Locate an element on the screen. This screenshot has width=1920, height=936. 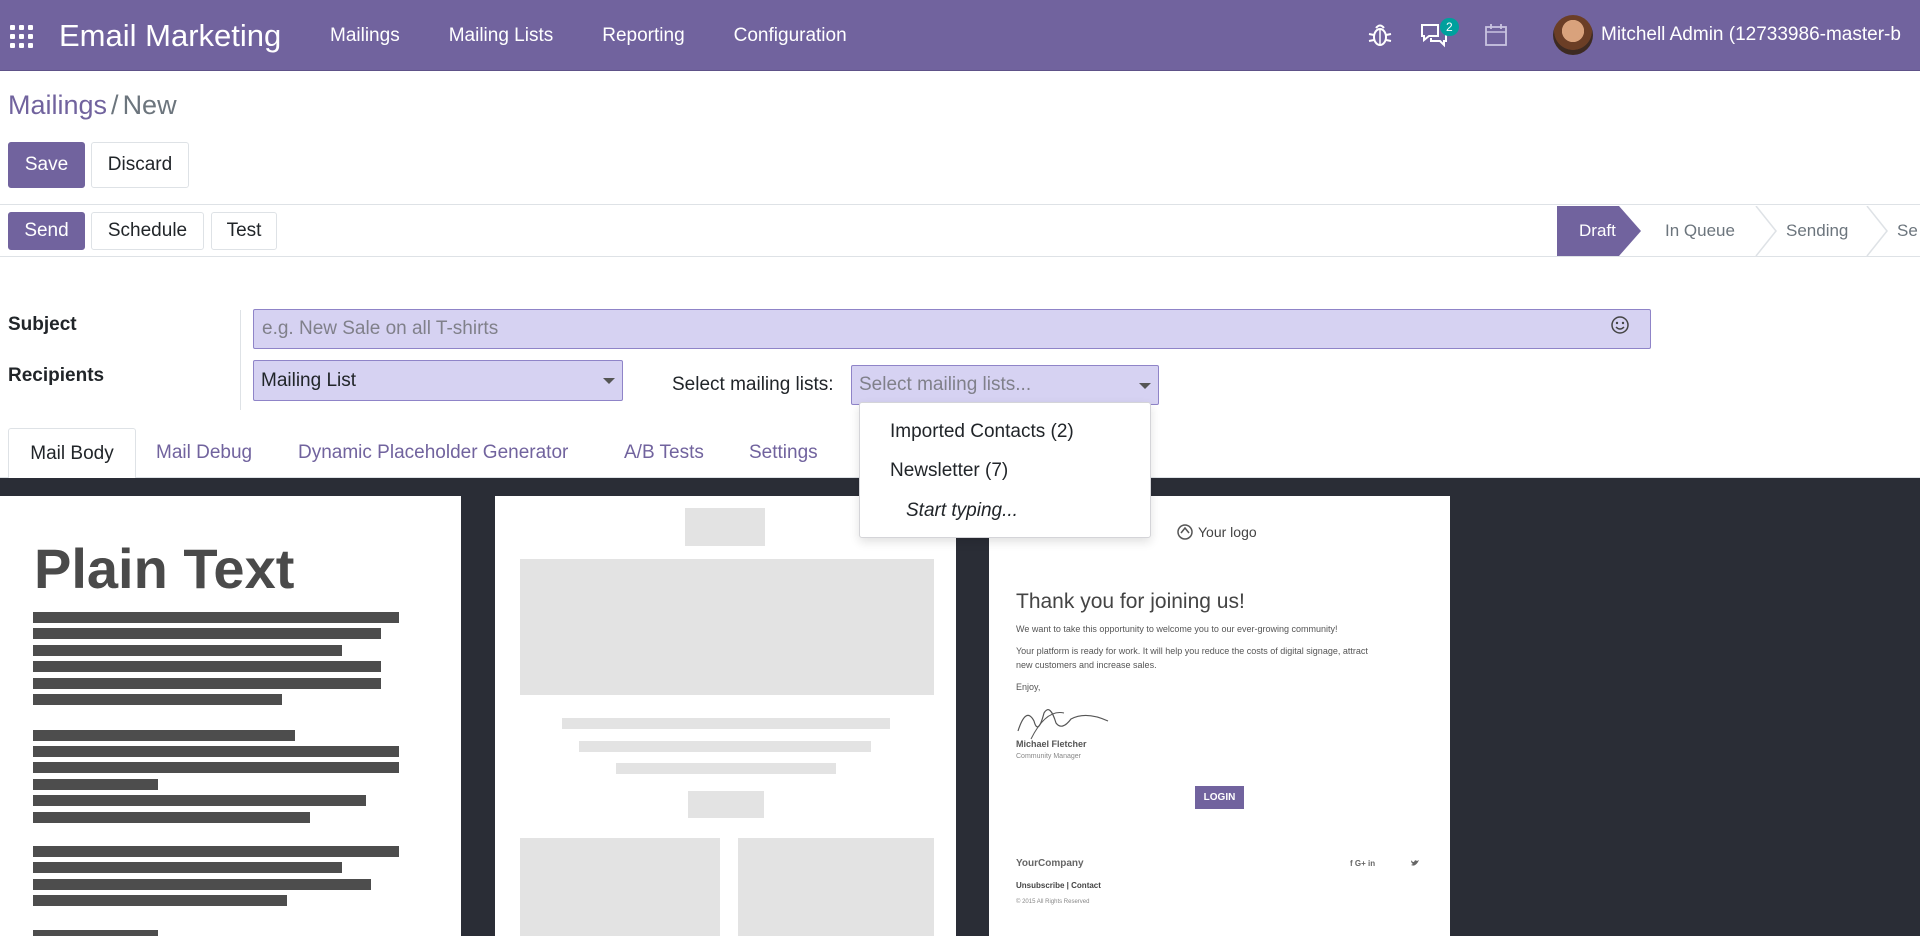
schedule-button: Schedule is located at coordinates (147, 231).